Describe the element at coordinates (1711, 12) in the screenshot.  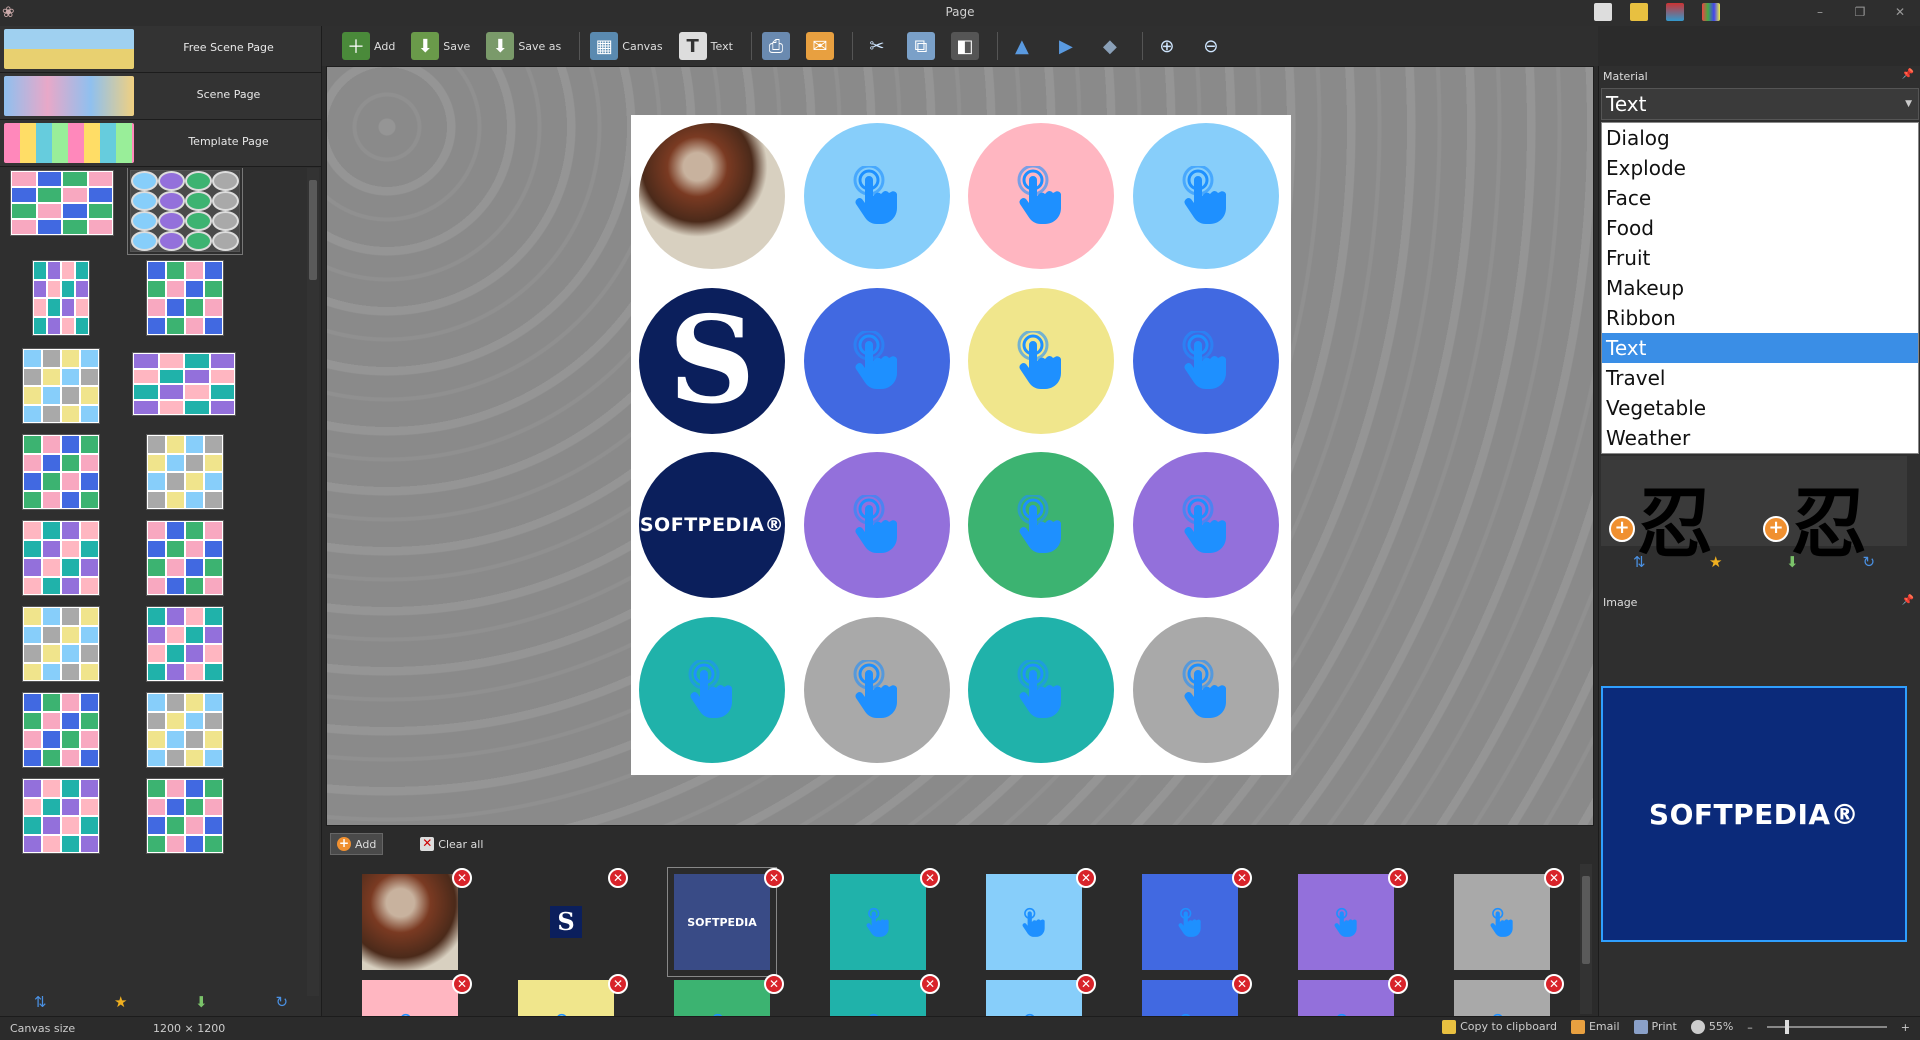
I see `color-palette-icon` at that location.